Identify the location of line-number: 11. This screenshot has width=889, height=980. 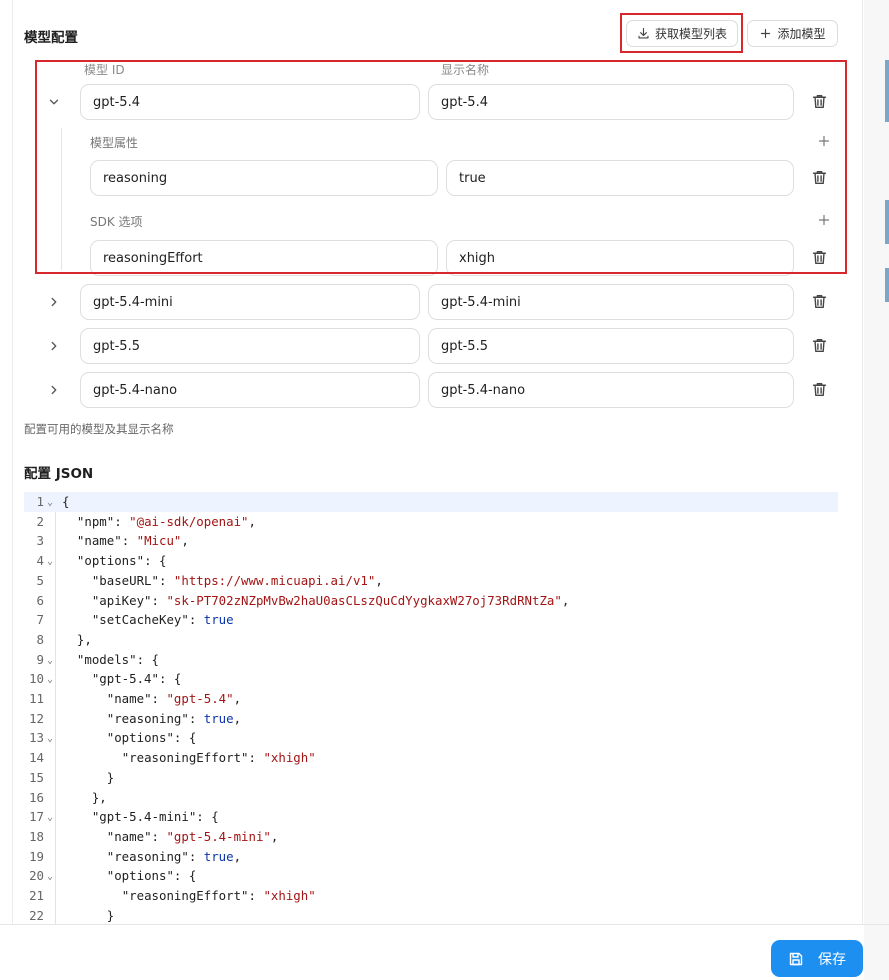
(36, 698).